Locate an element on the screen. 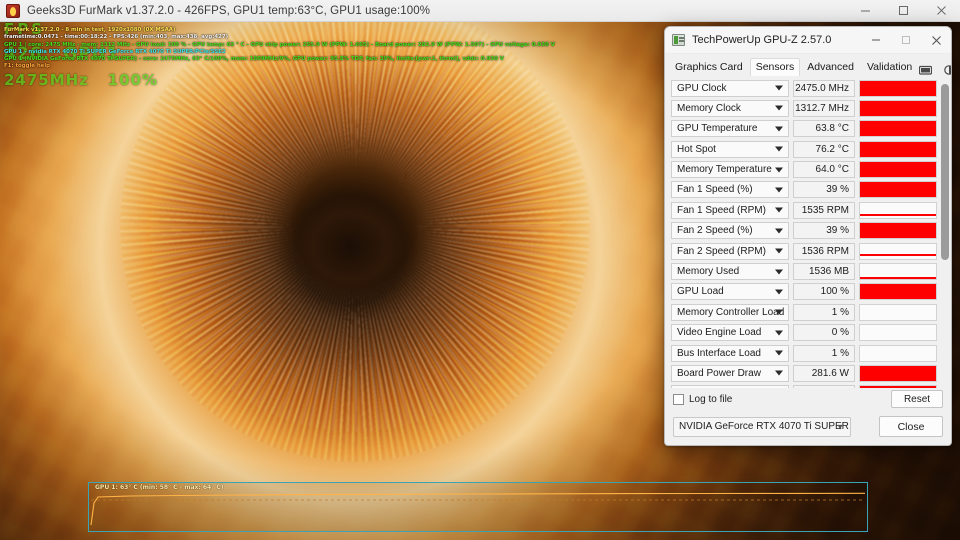  sensor-value: 1312.7 MHz is located at coordinates (824, 108).